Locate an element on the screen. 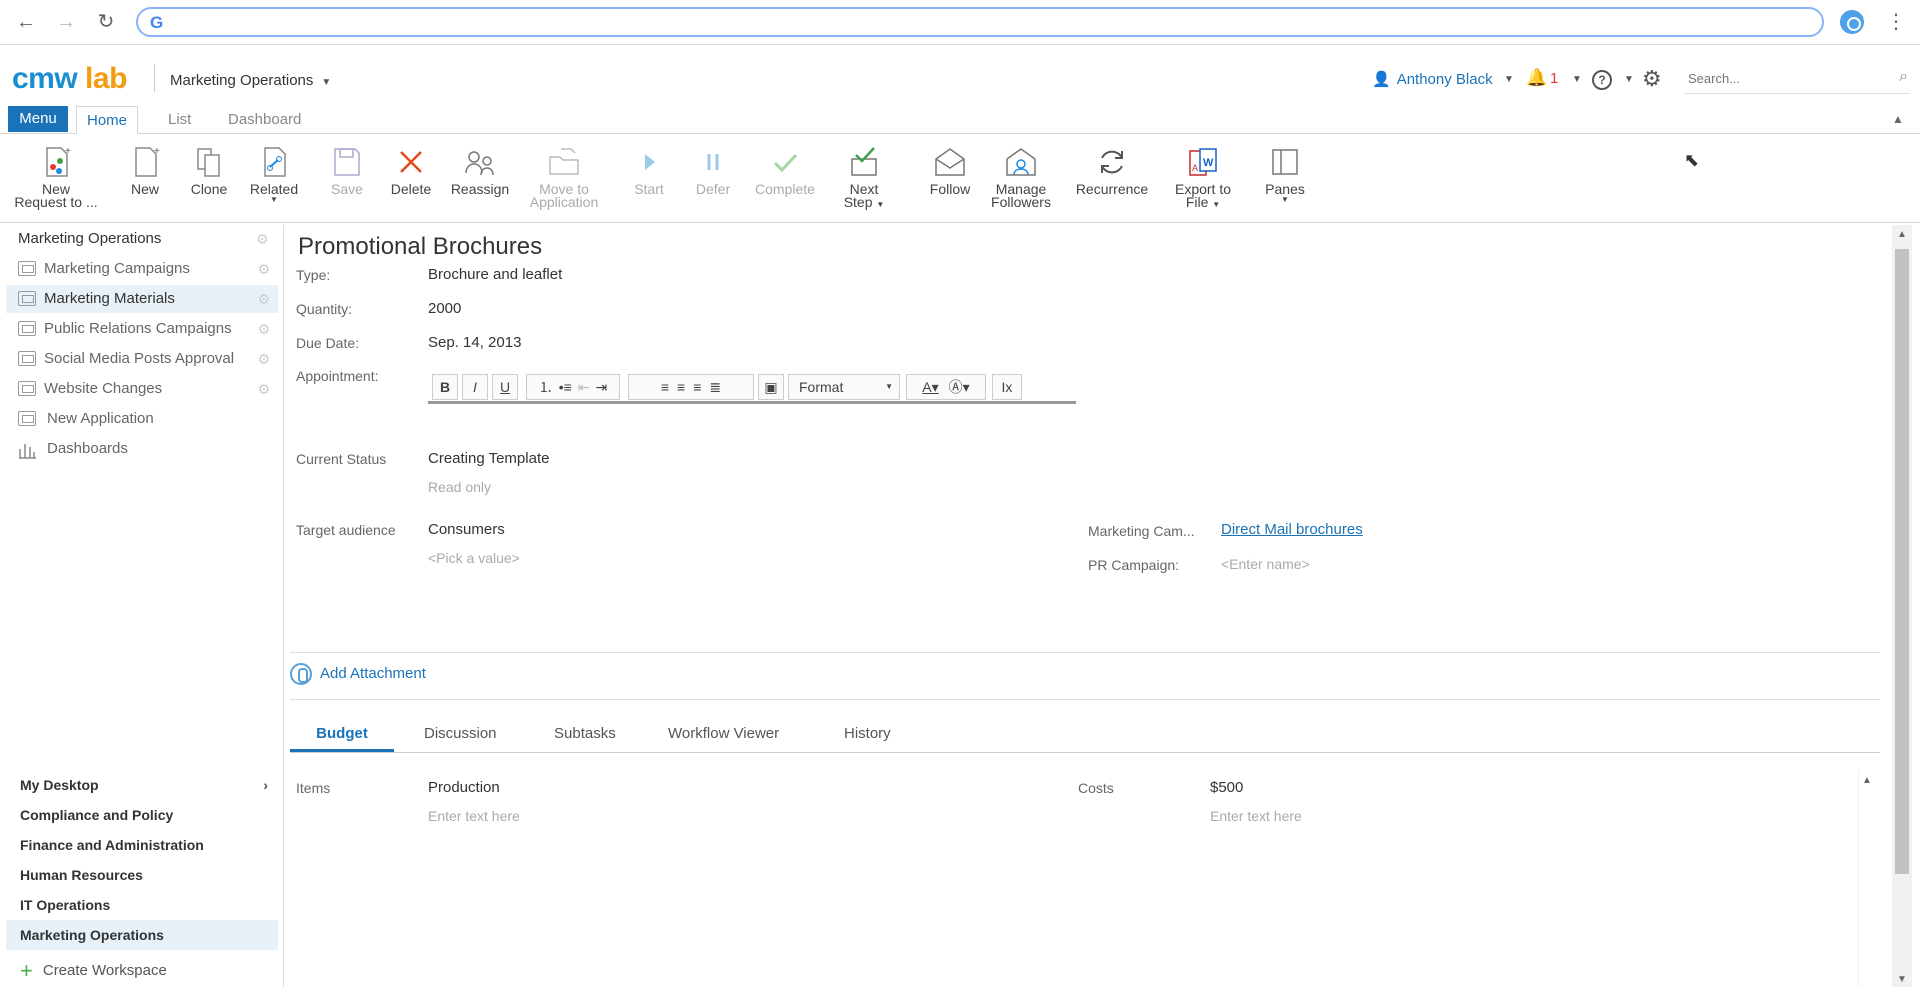  marketing-campaign-link: Direct Mail brochures is located at coordinates (1292, 529).